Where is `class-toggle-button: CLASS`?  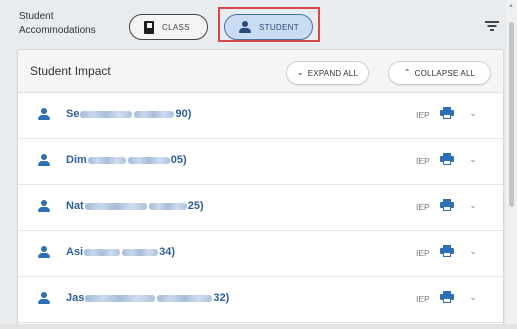
class-toggle-button: CLASS is located at coordinates (168, 27).